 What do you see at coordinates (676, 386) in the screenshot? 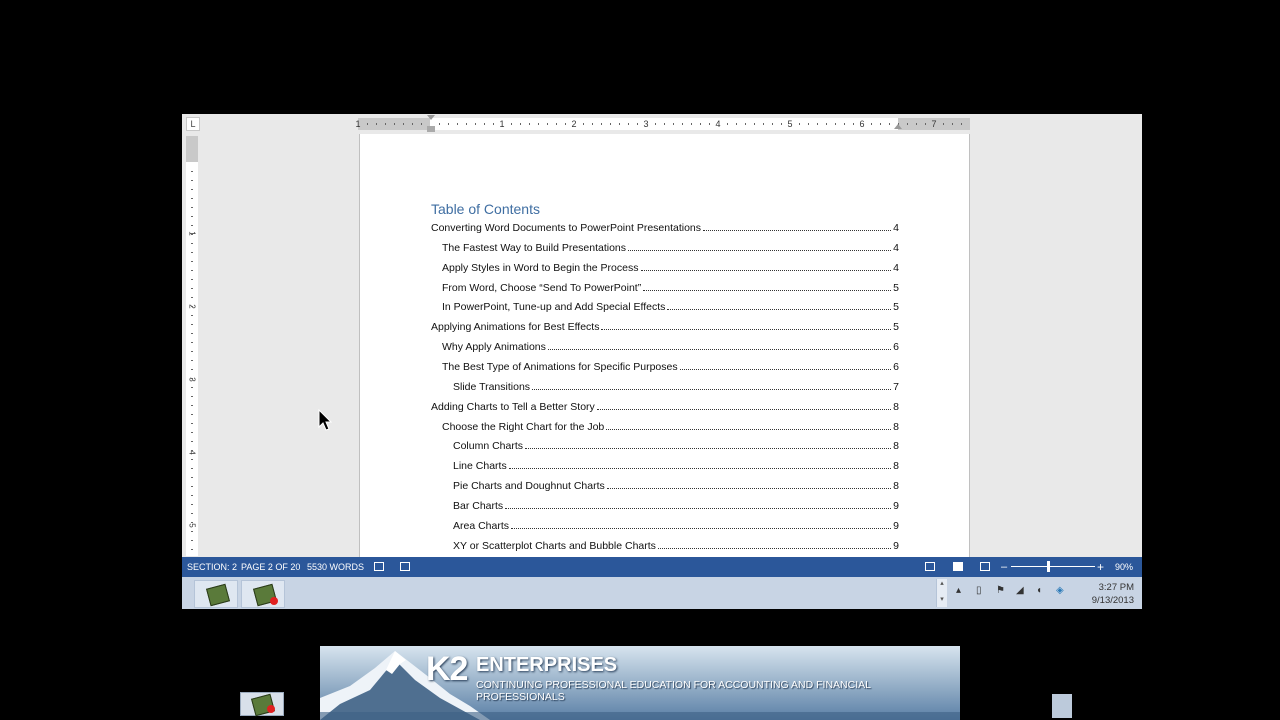
I see `toc-entry: Slide Transitions 7` at bounding box center [676, 386].